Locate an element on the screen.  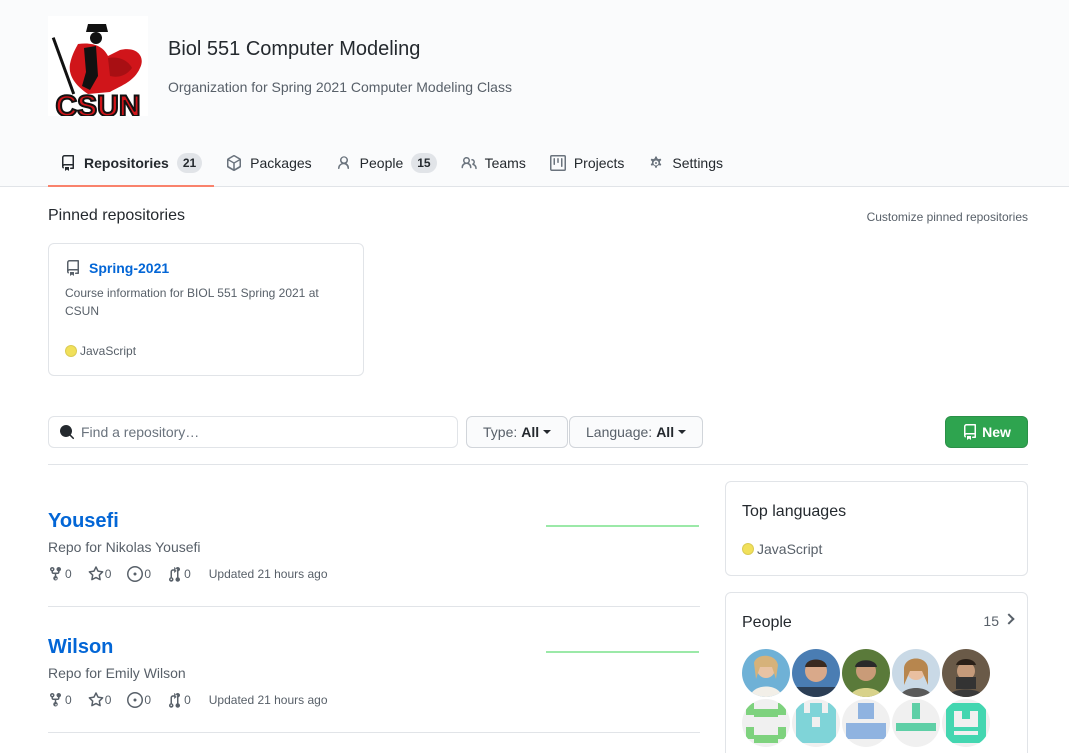
repo-name-link: Wilson is located at coordinates (80, 647).